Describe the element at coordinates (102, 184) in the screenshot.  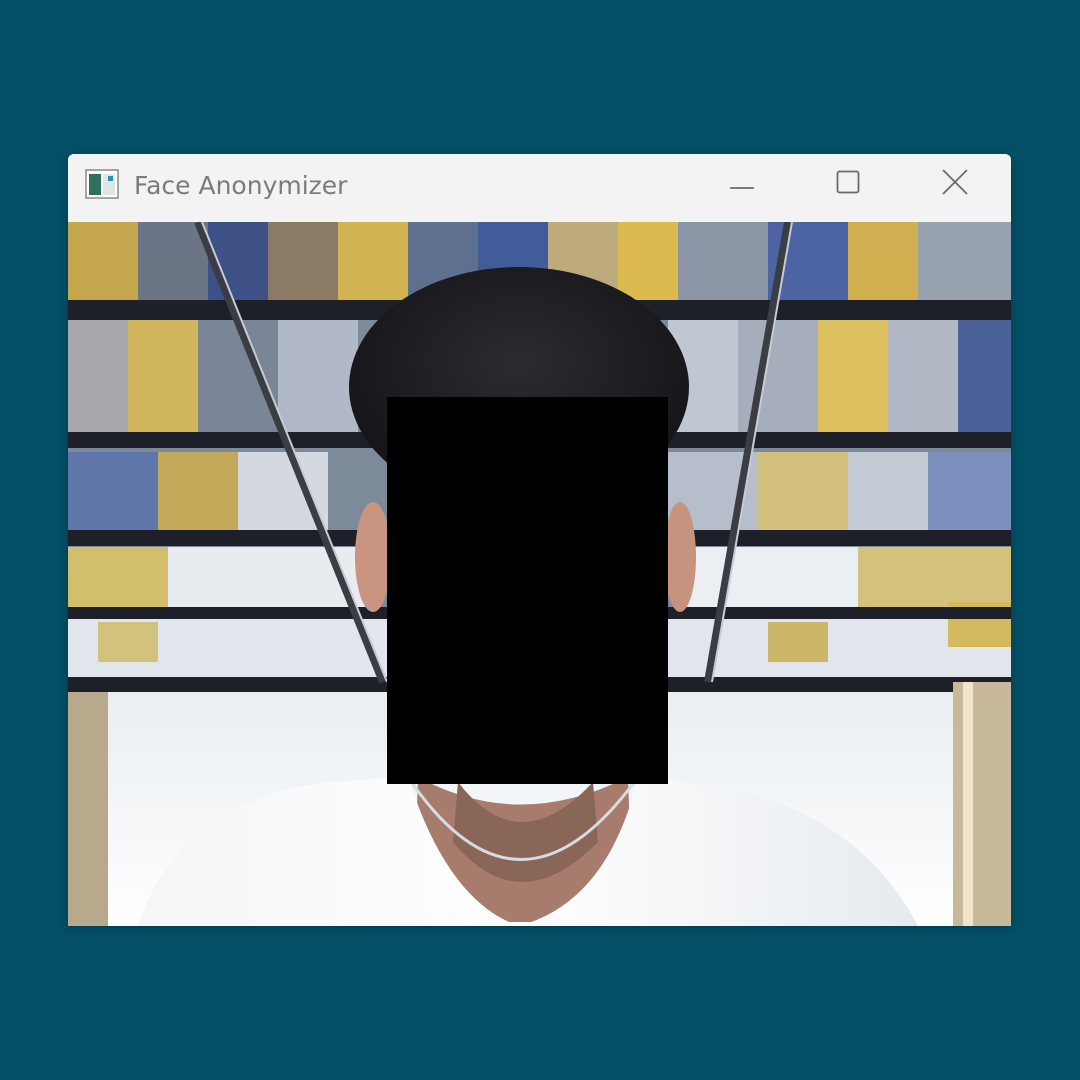
I see `app-icon` at that location.